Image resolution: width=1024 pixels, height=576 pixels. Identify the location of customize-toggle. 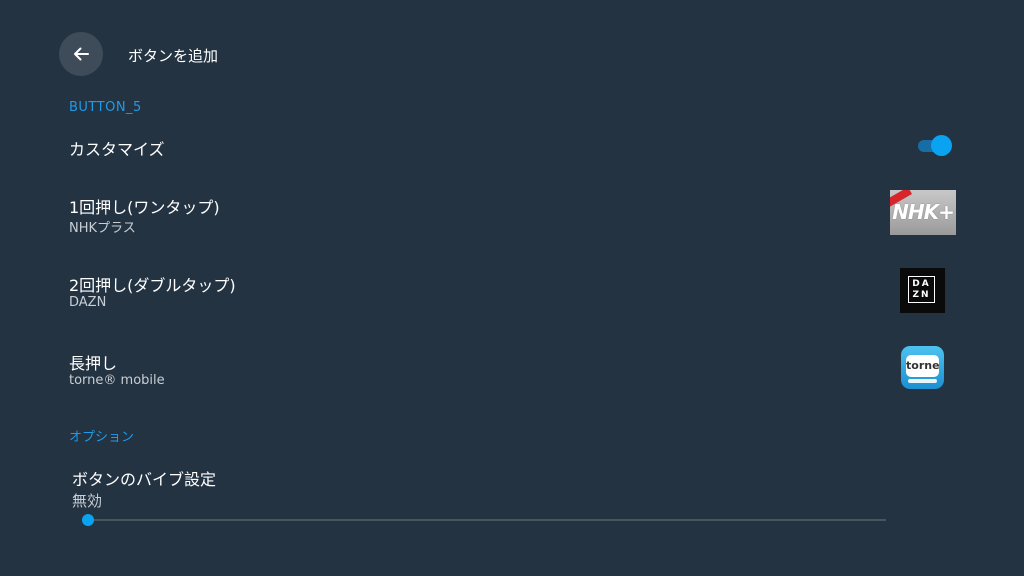
(934, 145).